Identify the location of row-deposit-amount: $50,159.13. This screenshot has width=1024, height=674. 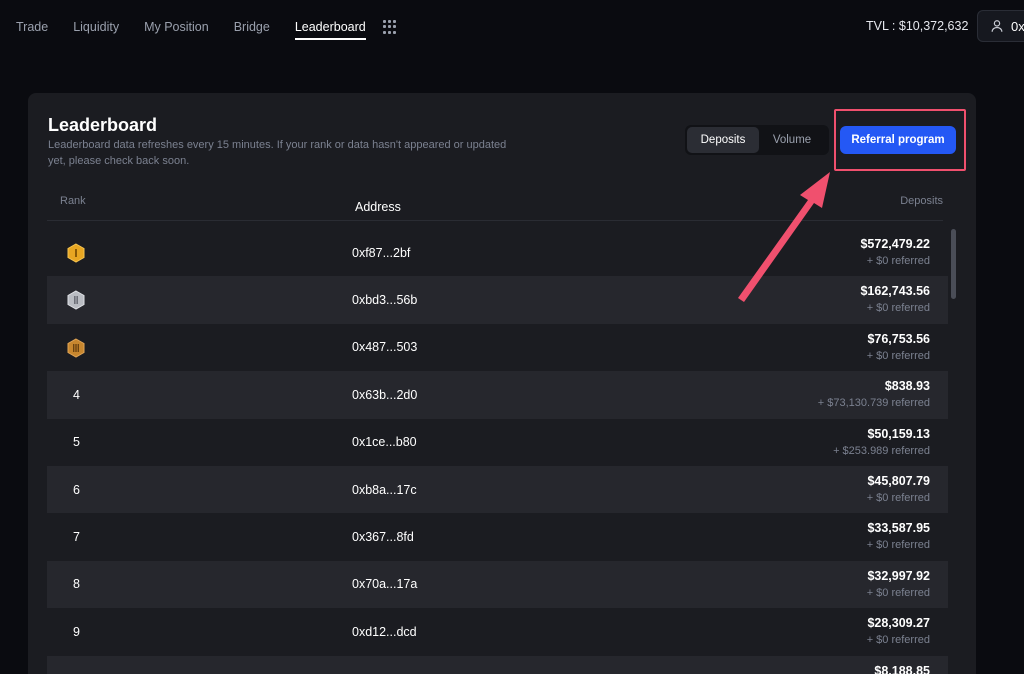
(898, 433).